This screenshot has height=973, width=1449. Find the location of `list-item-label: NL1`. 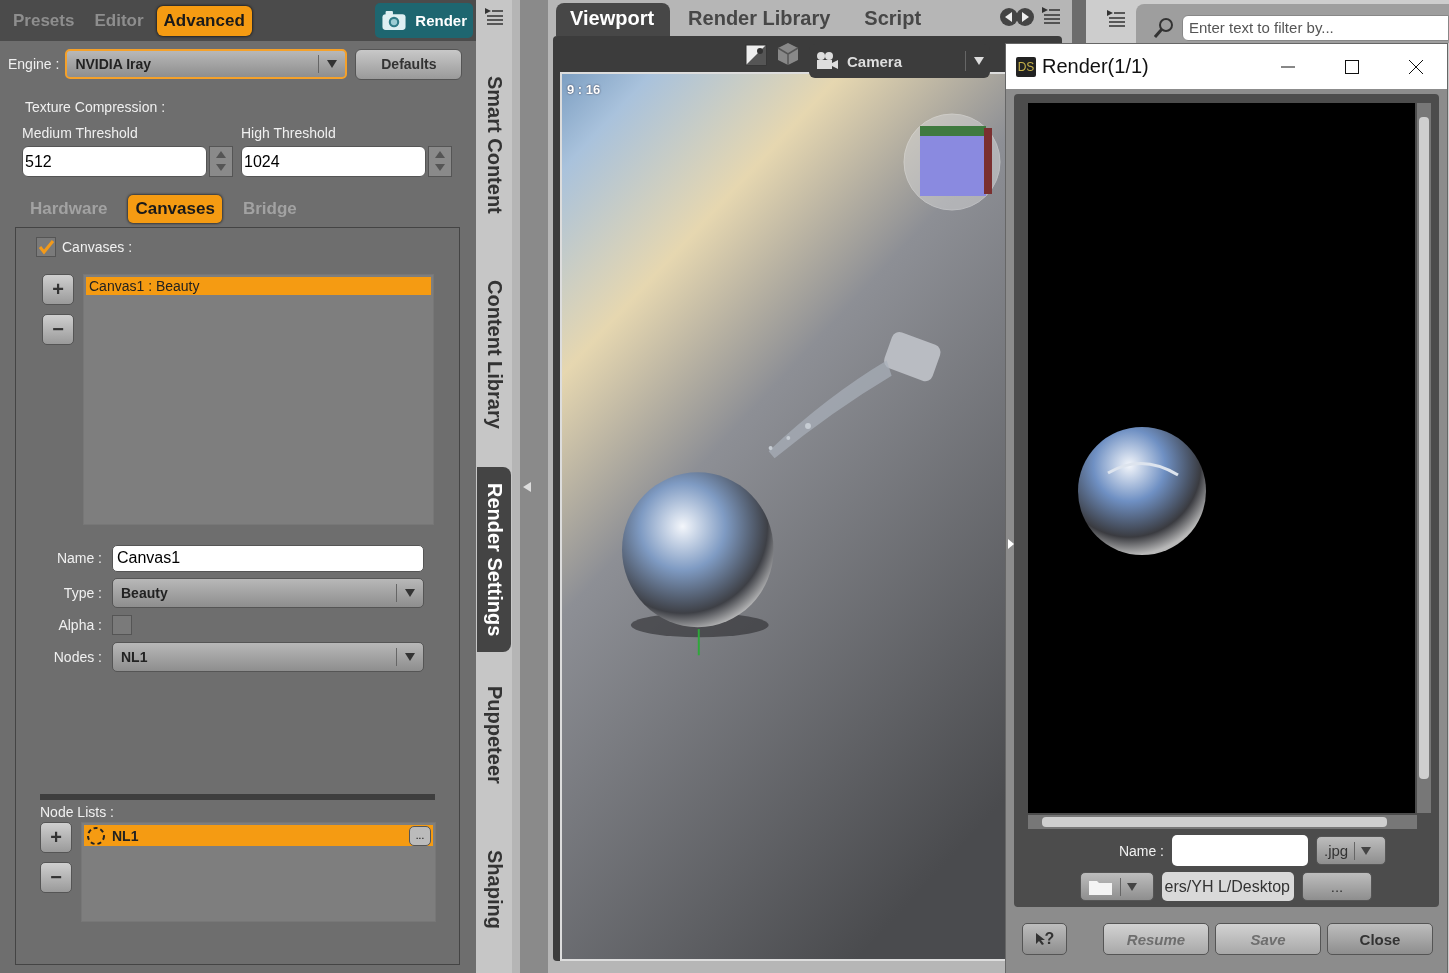

list-item-label: NL1 is located at coordinates (126, 835).